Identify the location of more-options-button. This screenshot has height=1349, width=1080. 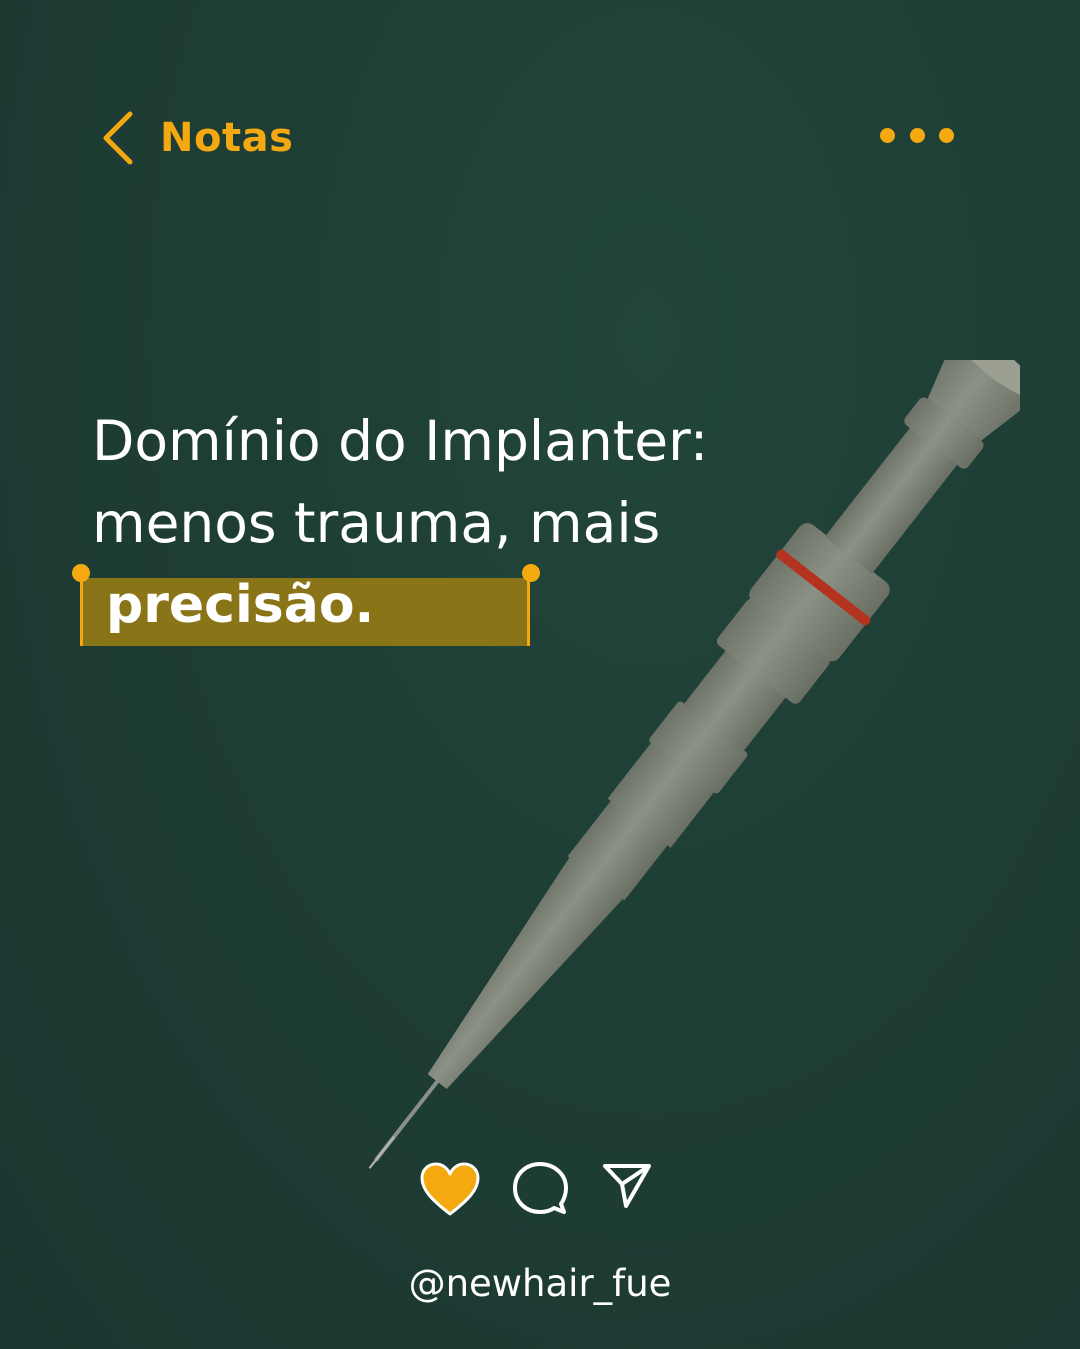
(917, 135).